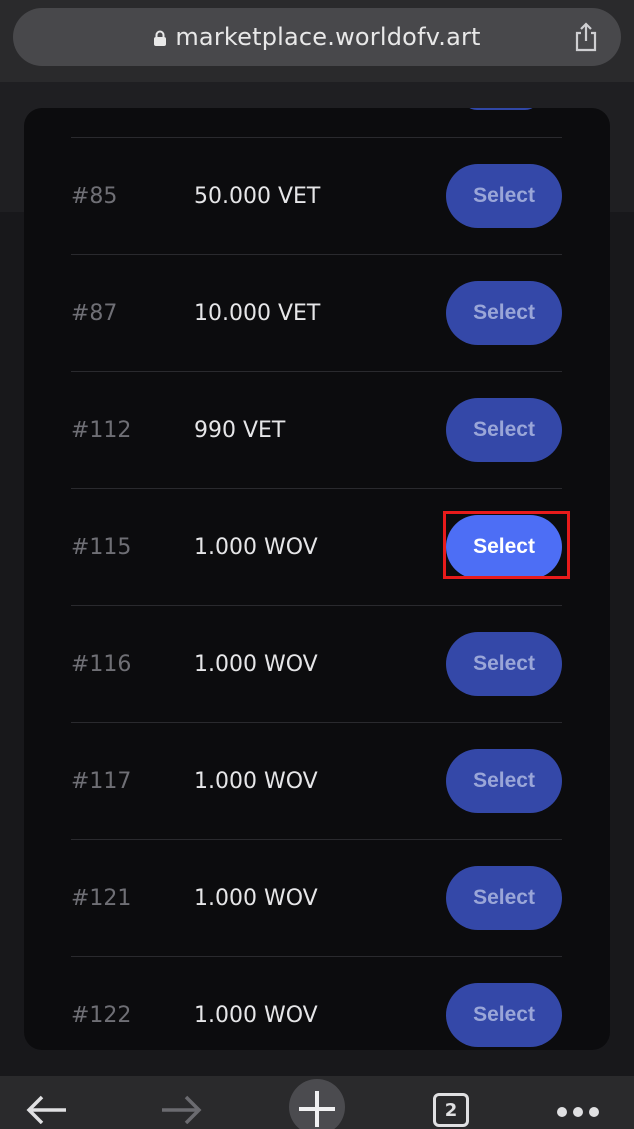  I want to click on listing-price: 990 VET, so click(240, 430).